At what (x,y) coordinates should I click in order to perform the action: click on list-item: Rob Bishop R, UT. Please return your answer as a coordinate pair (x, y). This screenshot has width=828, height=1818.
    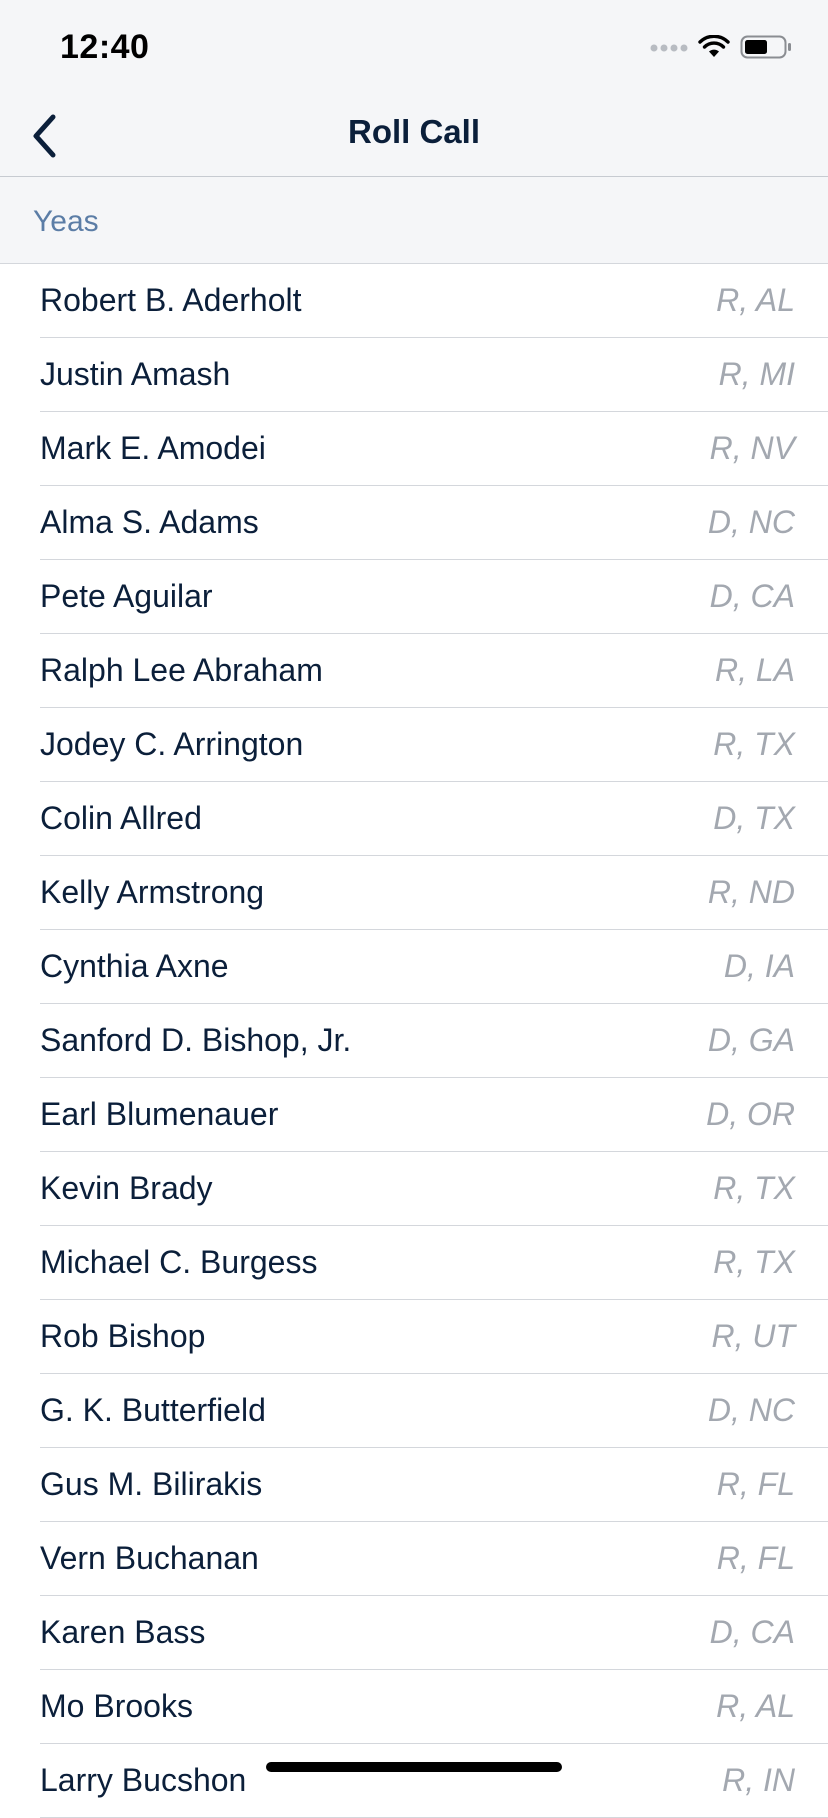
    Looking at the image, I should click on (414, 1337).